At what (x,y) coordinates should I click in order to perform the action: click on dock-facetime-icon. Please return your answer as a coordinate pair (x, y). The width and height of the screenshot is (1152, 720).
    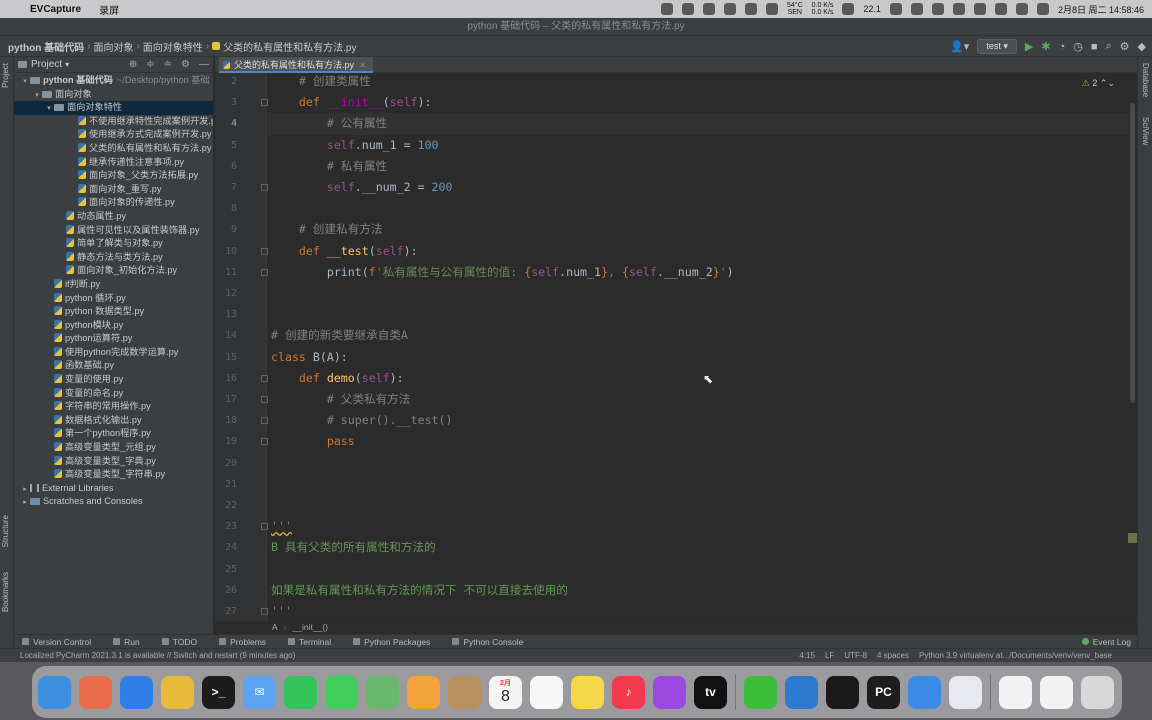
    Looking at the image, I should click on (300, 692).